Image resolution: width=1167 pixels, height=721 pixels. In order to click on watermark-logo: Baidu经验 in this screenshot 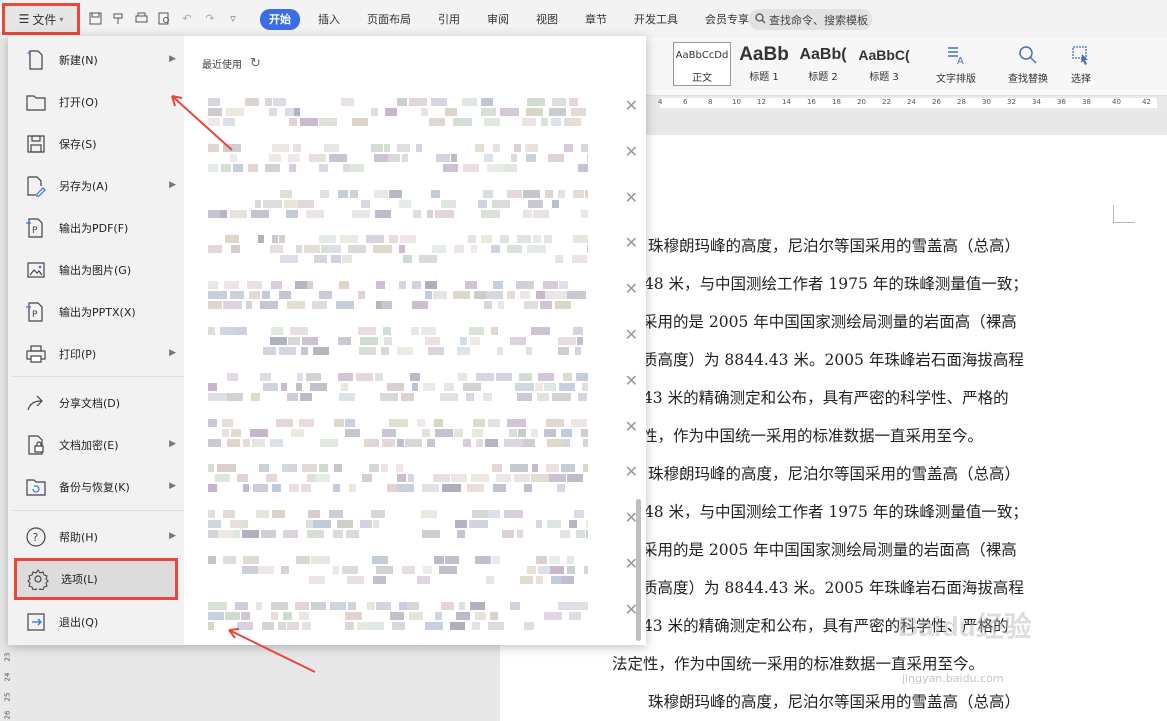, I will do `click(965, 626)`.